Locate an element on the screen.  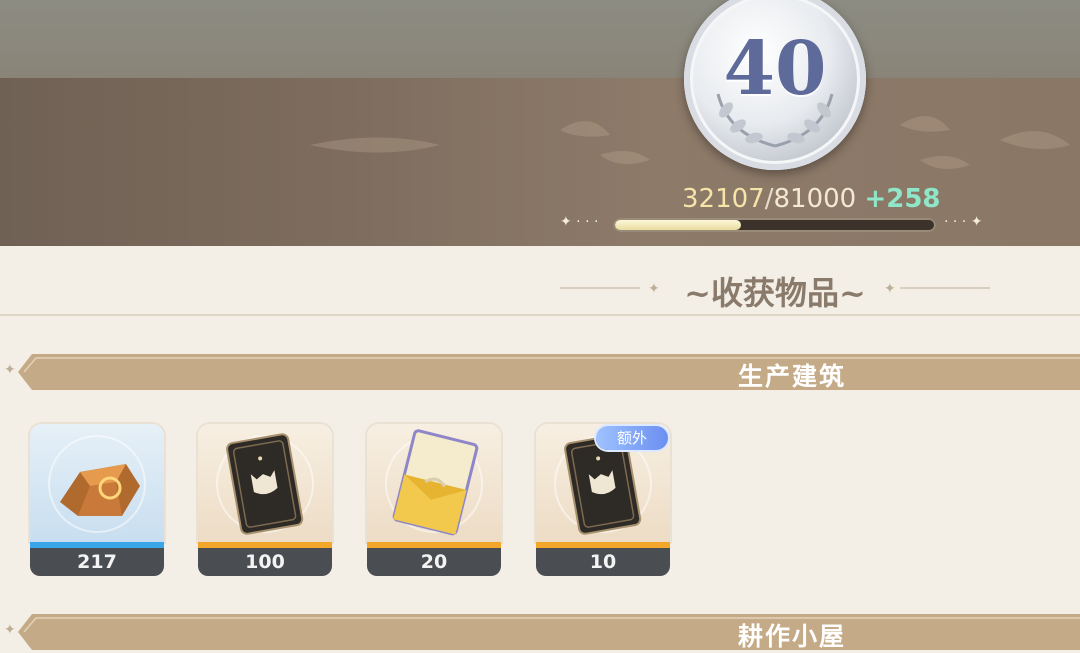
reward-item: 20 is located at coordinates (434, 500).